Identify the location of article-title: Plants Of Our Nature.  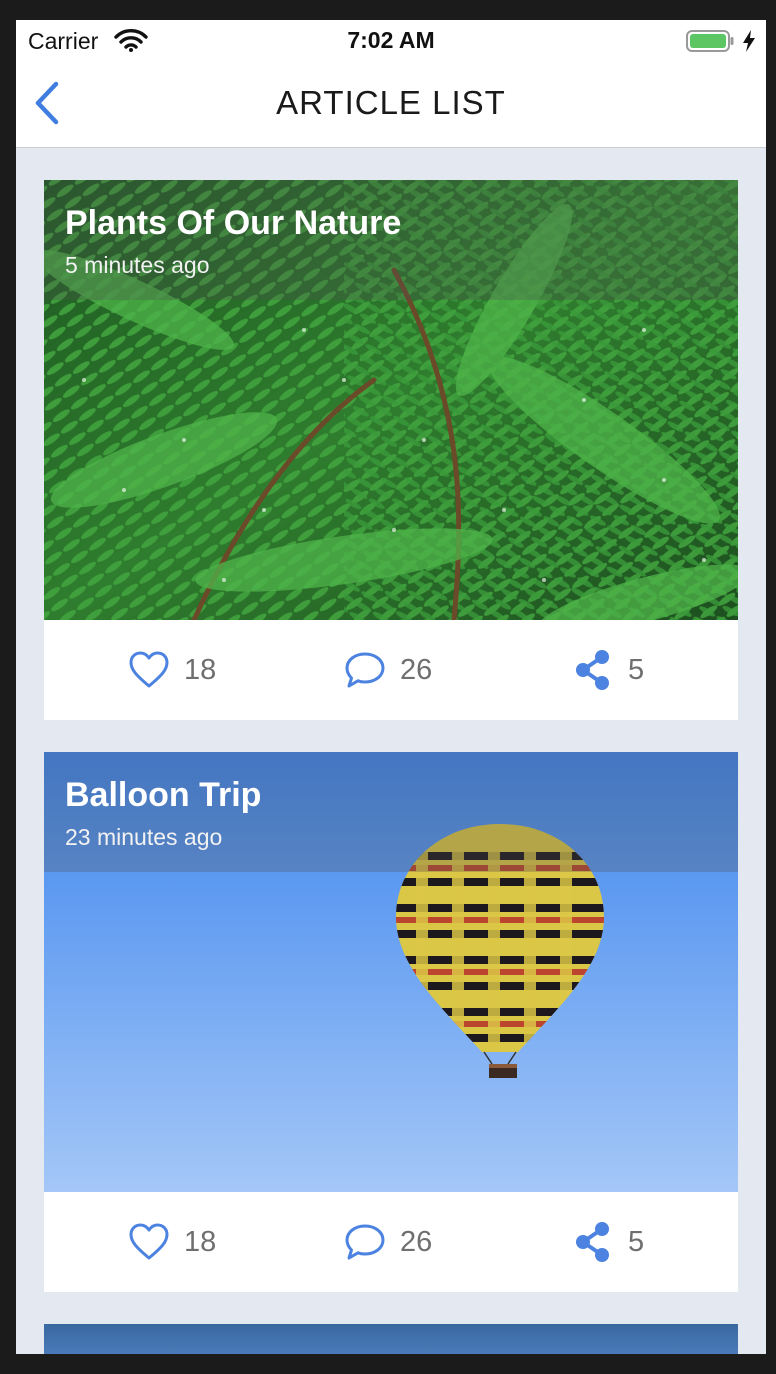
(233, 223).